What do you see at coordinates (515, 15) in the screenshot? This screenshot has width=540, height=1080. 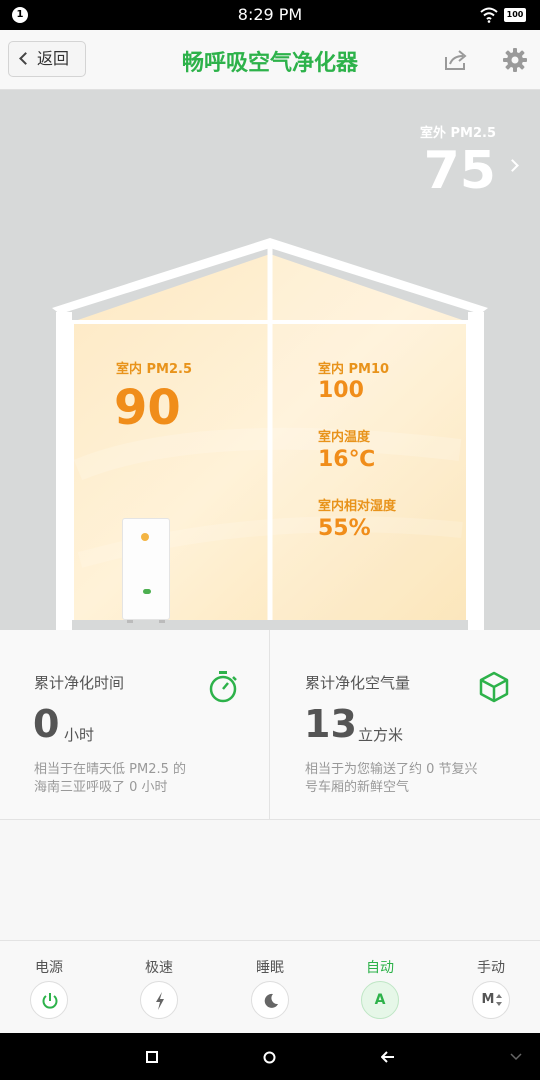 I see `battery-icon: 100` at bounding box center [515, 15].